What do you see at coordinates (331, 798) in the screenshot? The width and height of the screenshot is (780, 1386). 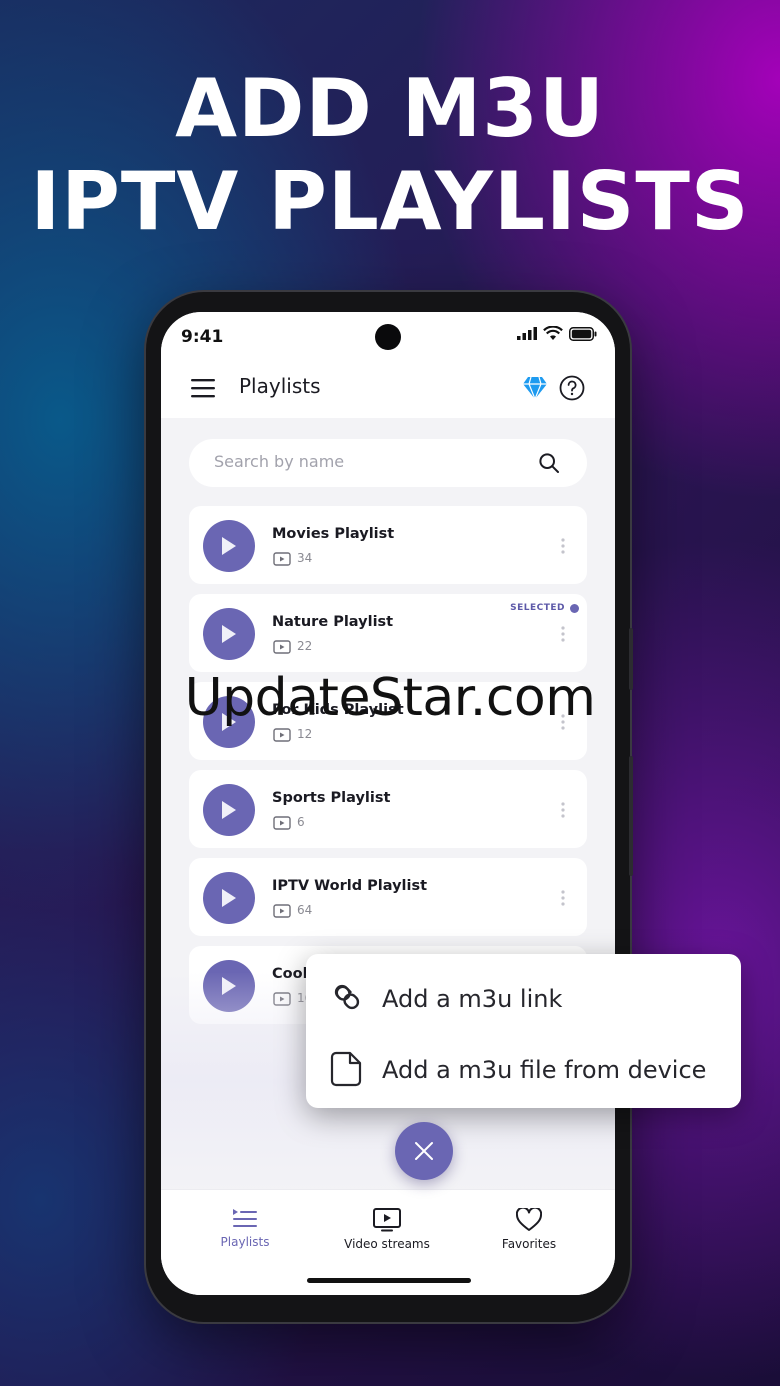 I see `playlist-name: Sports Playlist` at bounding box center [331, 798].